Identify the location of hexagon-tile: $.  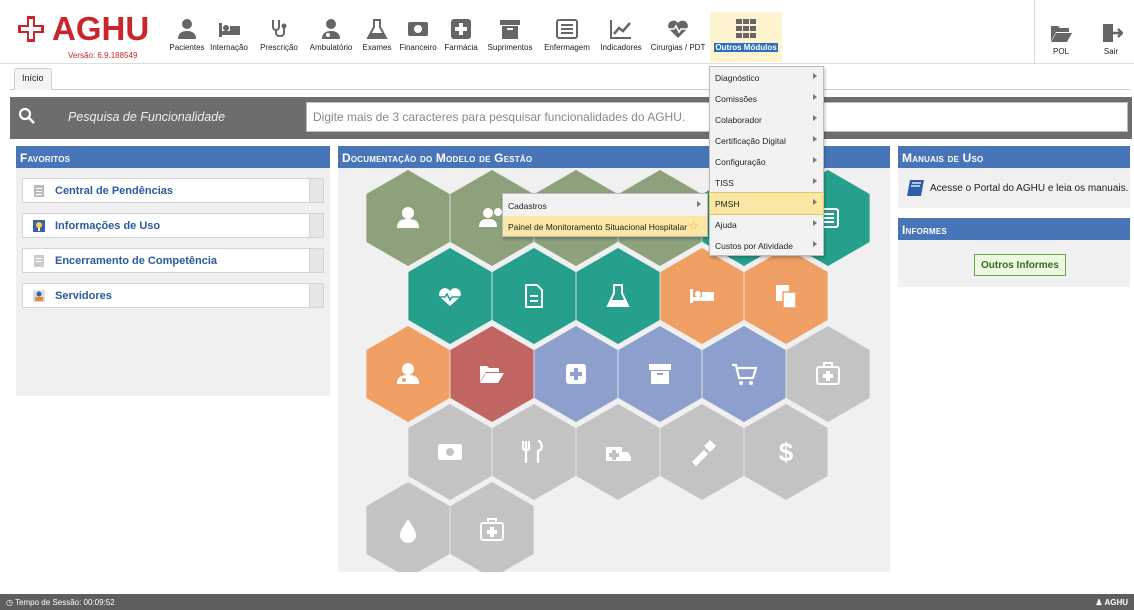
(786, 452).